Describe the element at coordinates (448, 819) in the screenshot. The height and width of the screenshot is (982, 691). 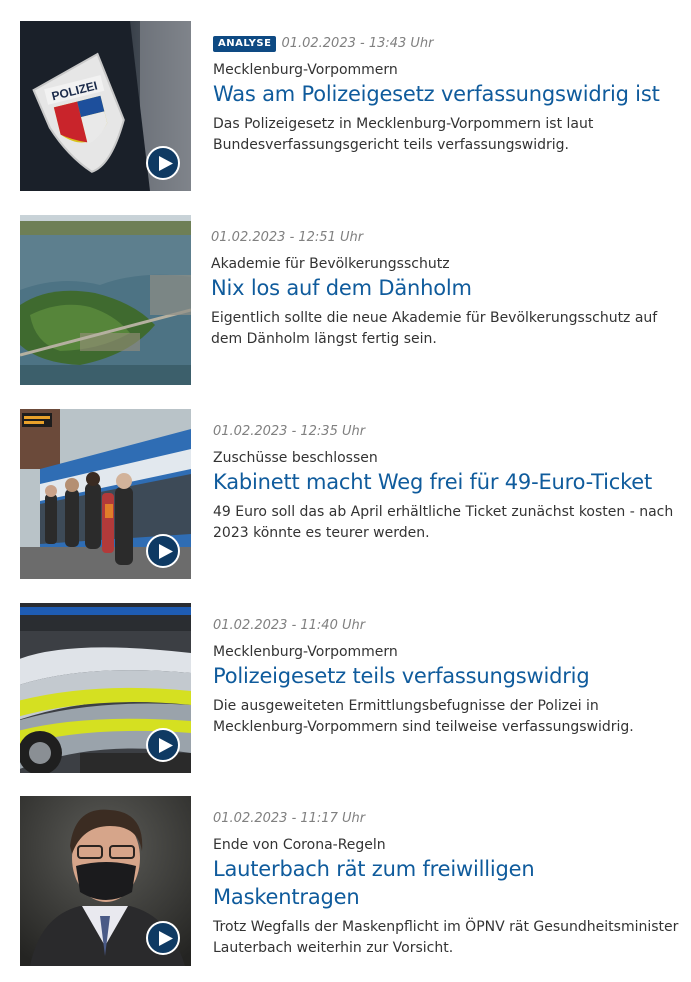
I see `teaser-meta: 01.02.2023 - 11:17 Uhr` at that location.